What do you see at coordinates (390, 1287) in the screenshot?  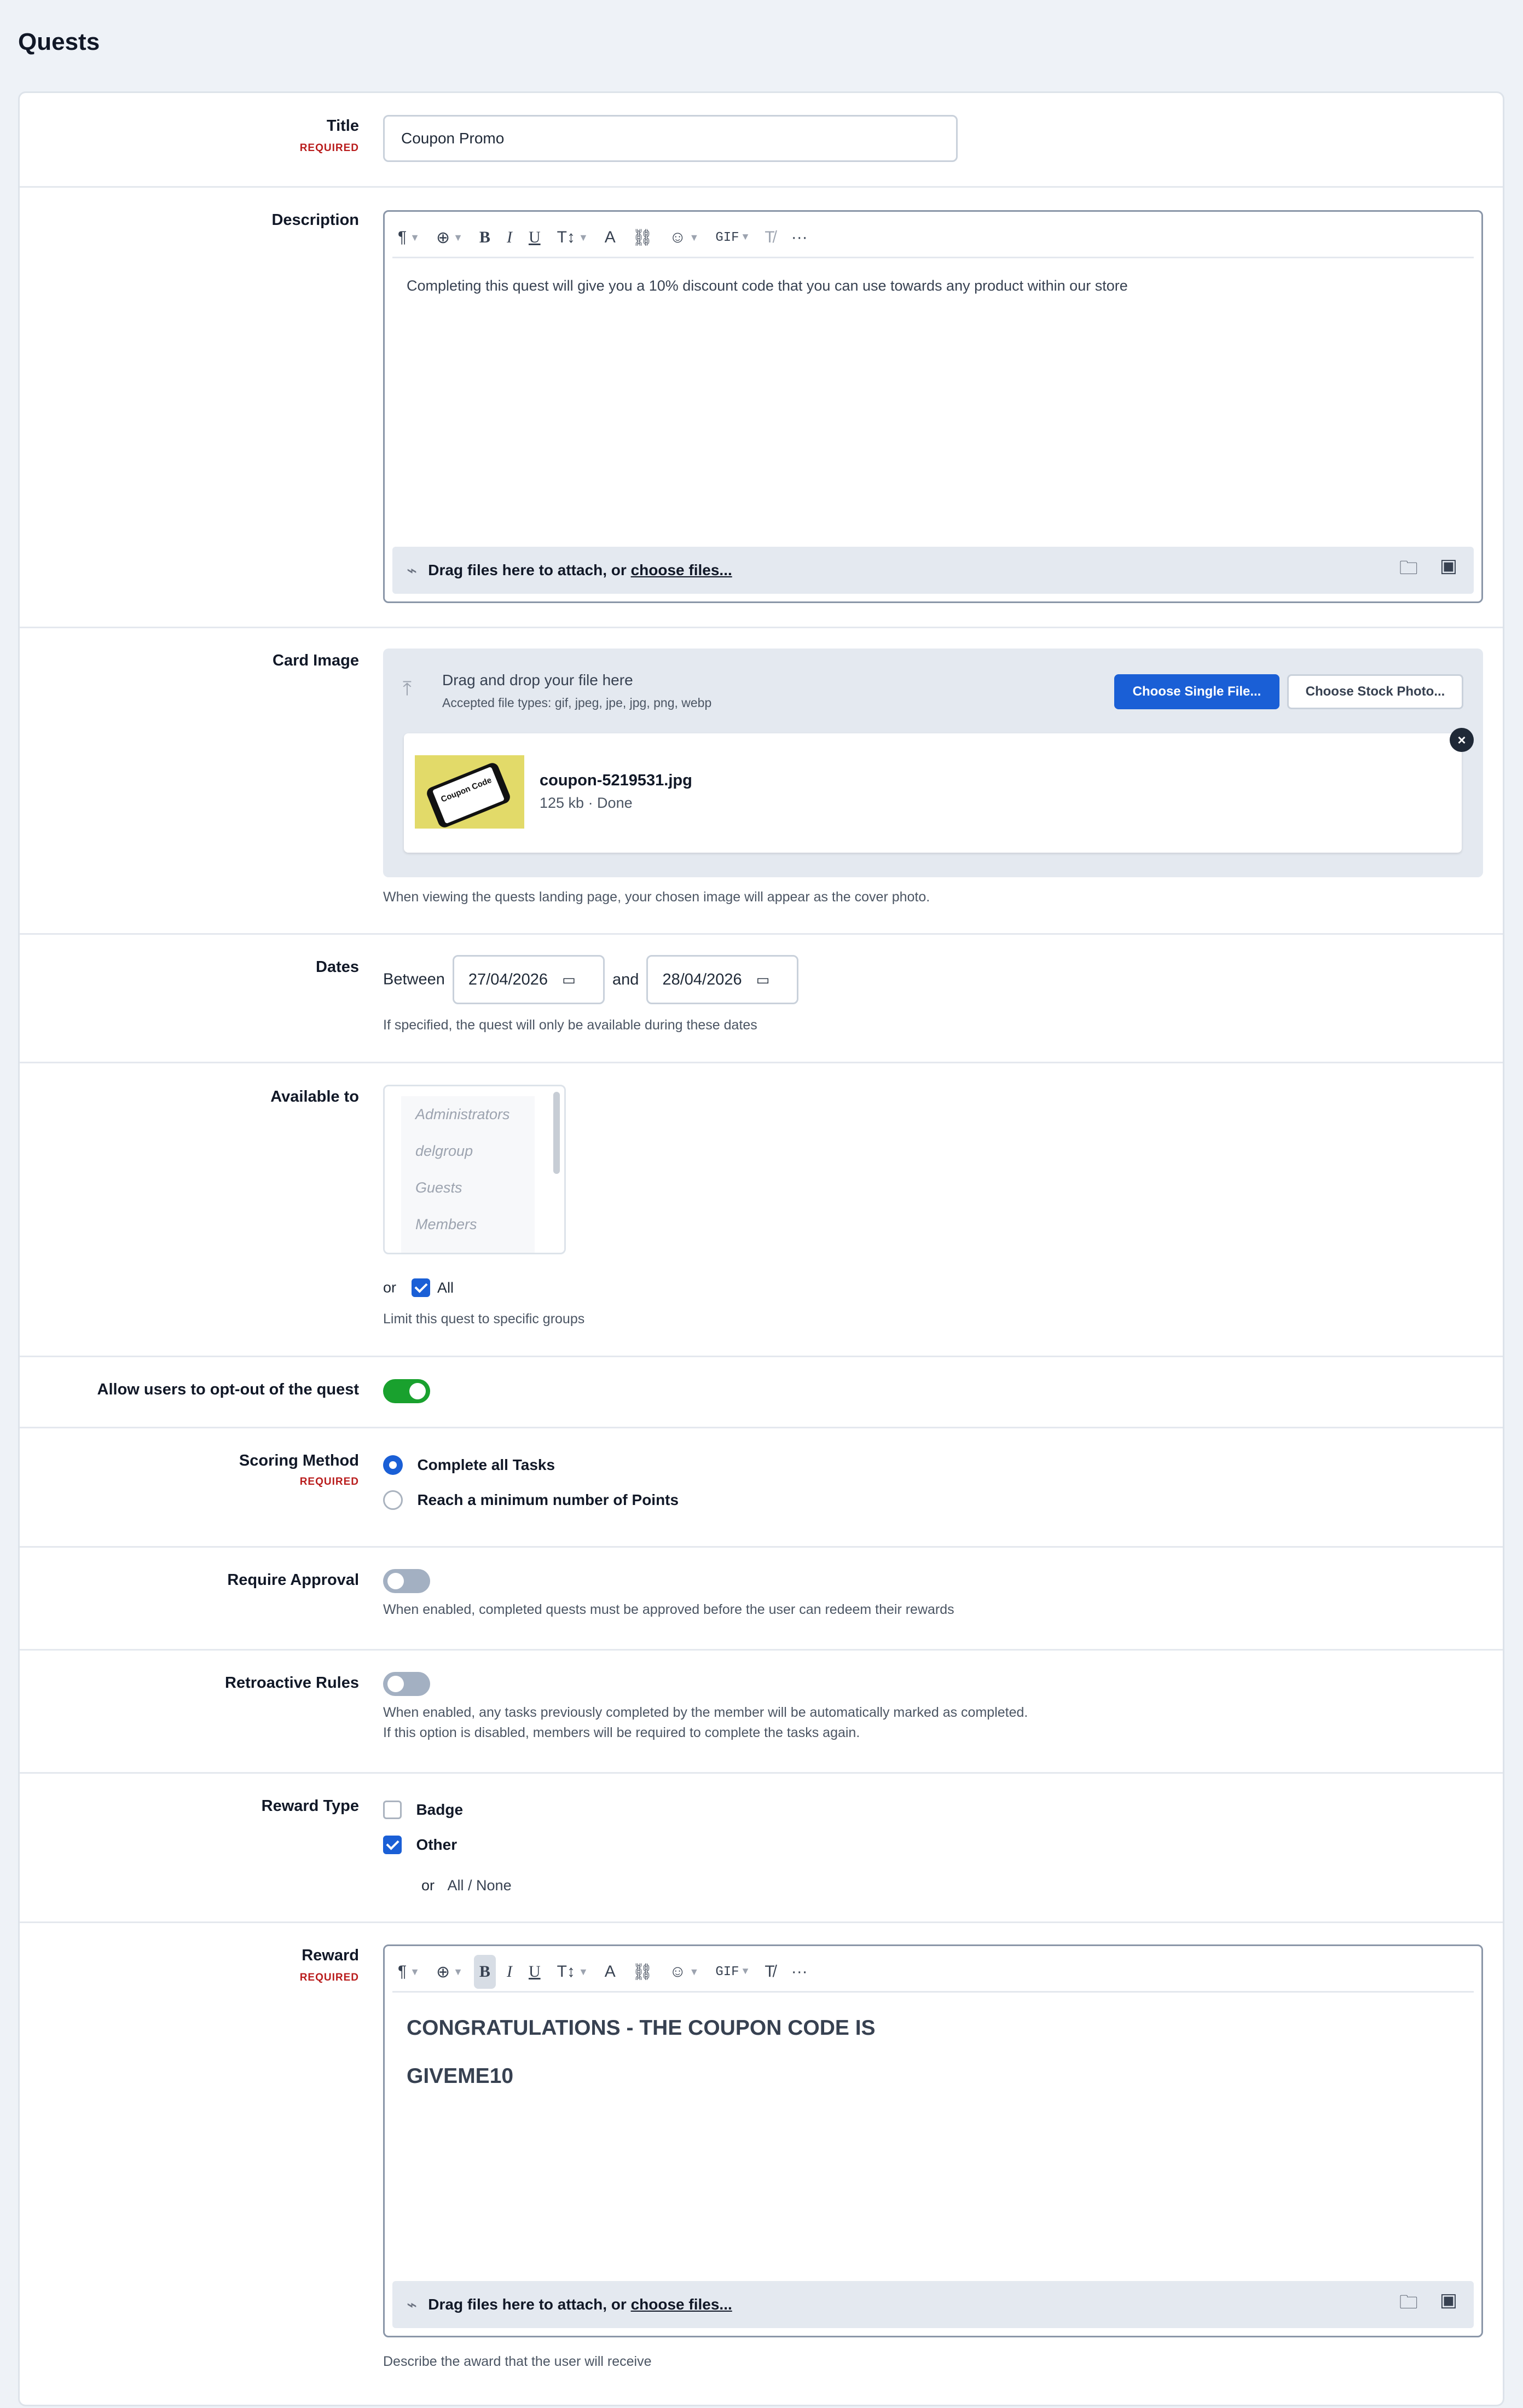 I see `or-label: or` at bounding box center [390, 1287].